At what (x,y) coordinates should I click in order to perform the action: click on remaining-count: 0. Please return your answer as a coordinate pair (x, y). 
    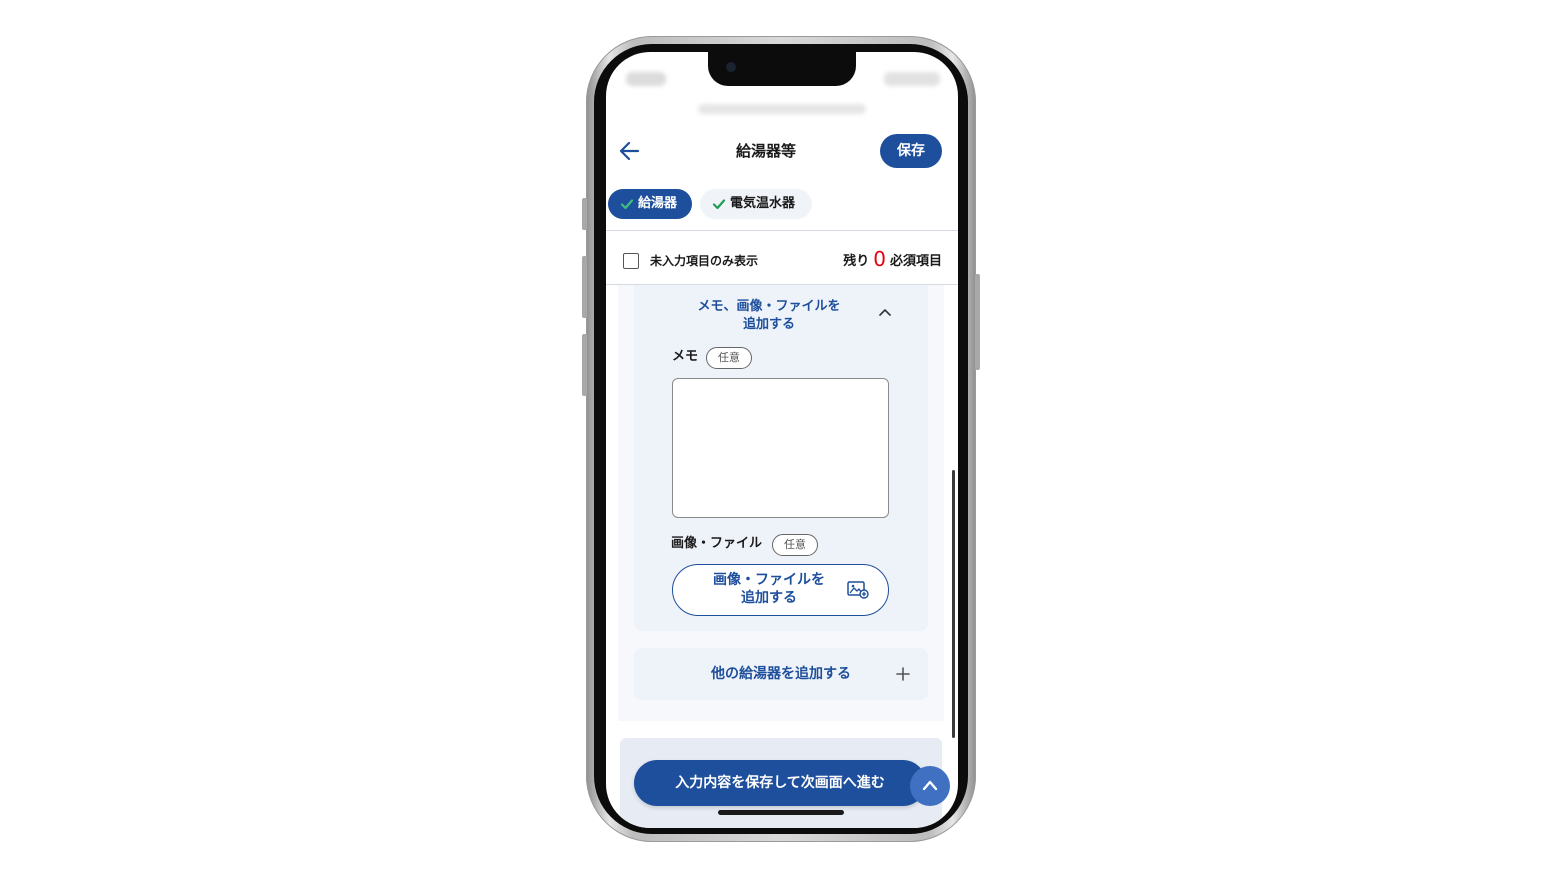
    Looking at the image, I should click on (879, 259).